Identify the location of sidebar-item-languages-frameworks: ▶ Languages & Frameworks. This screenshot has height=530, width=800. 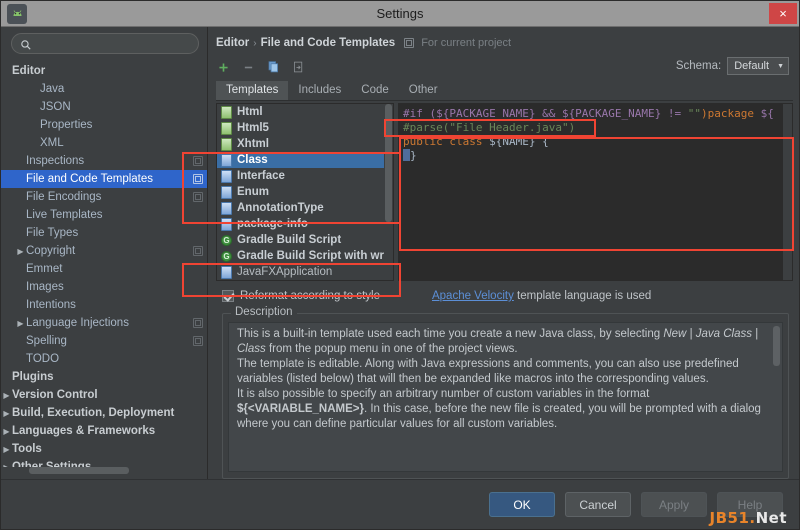
(104, 431).